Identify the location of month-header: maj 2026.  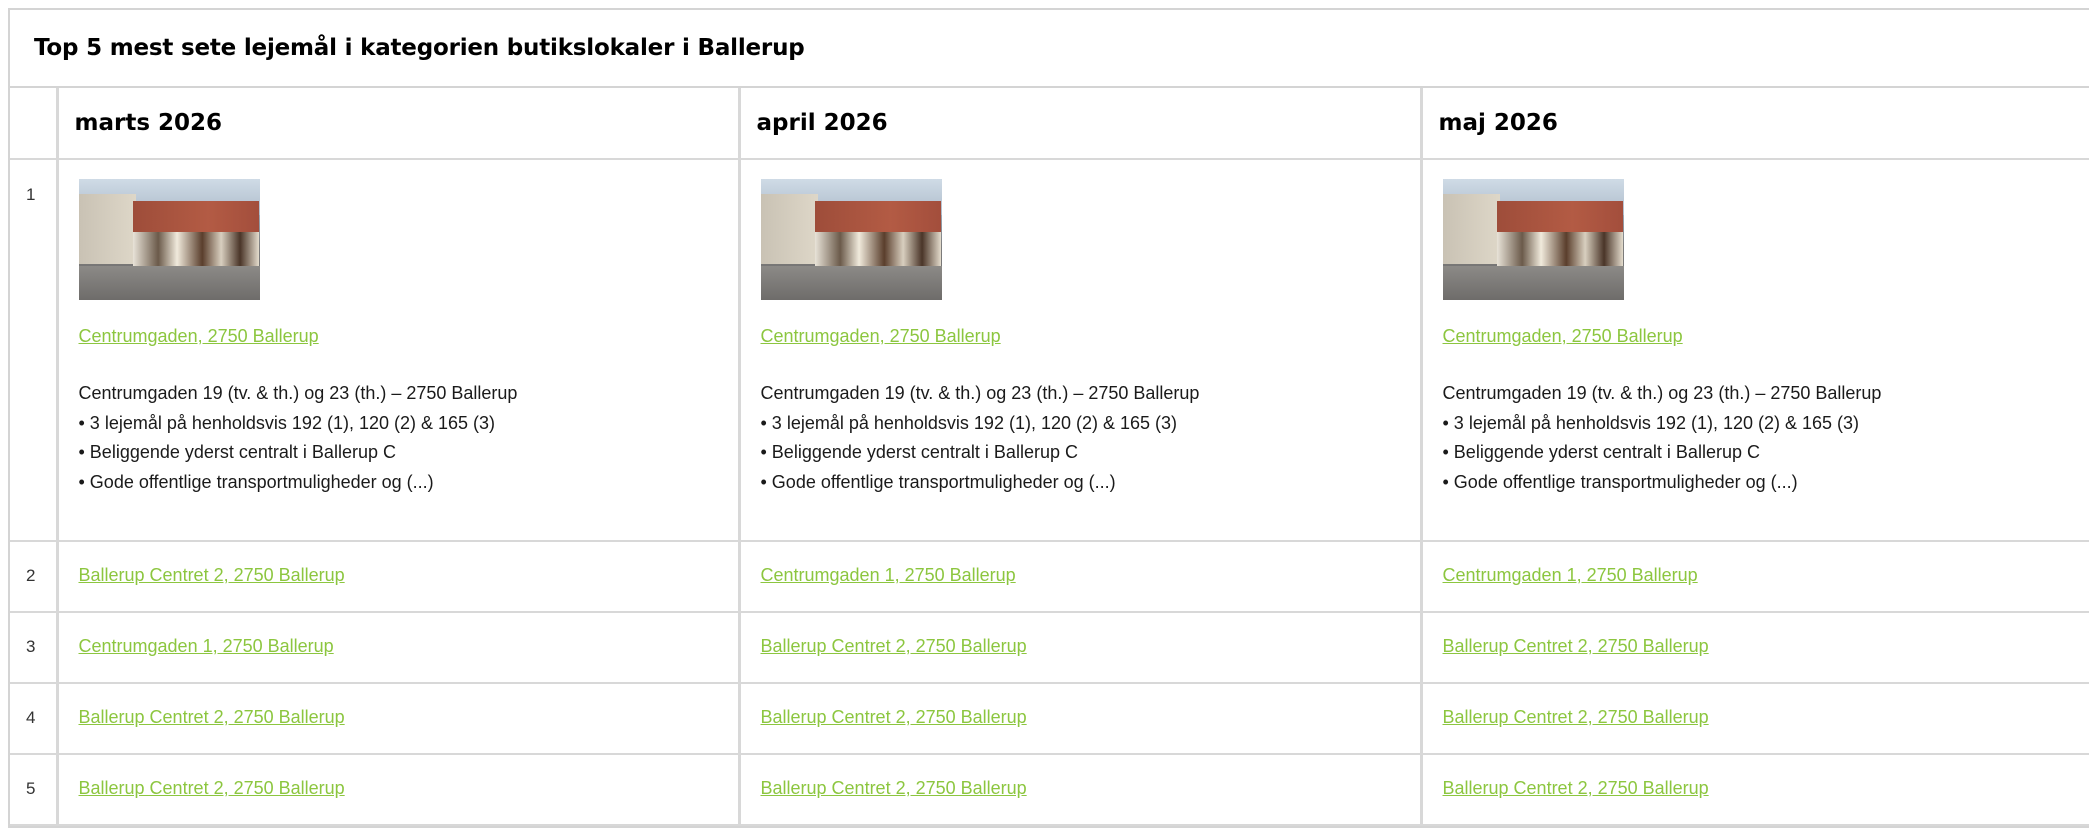
(1755, 123).